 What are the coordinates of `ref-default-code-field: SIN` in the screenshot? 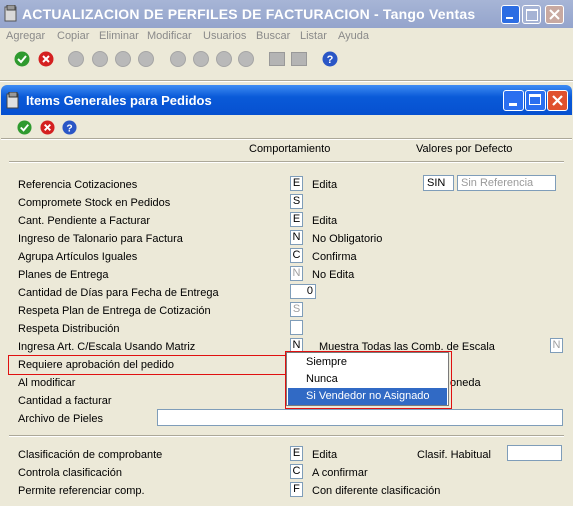 It's located at (438, 183).